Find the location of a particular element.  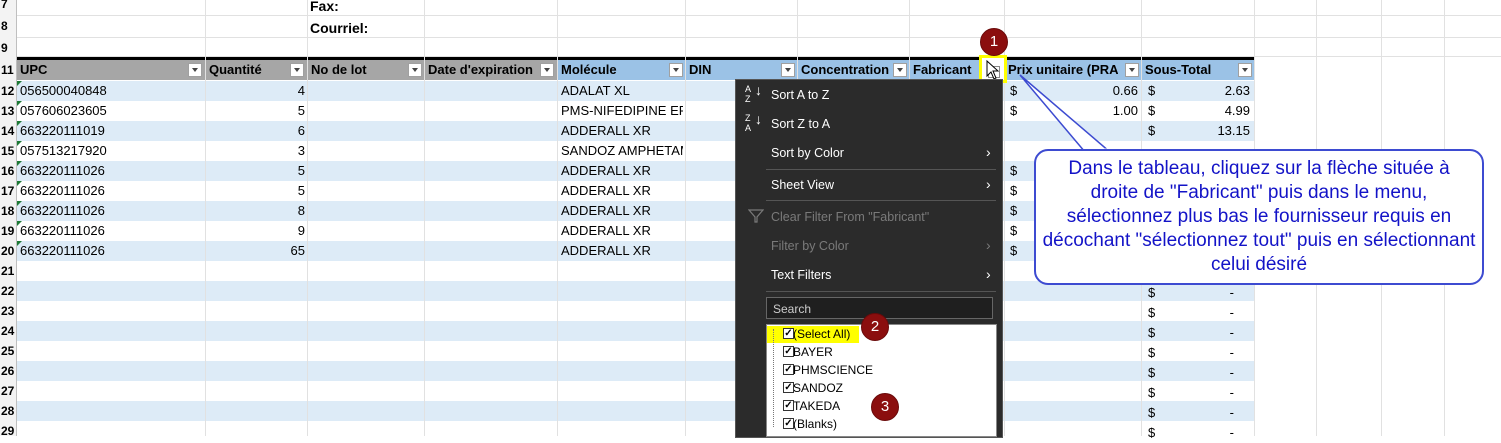

row-number: 27 is located at coordinates (8, 391).